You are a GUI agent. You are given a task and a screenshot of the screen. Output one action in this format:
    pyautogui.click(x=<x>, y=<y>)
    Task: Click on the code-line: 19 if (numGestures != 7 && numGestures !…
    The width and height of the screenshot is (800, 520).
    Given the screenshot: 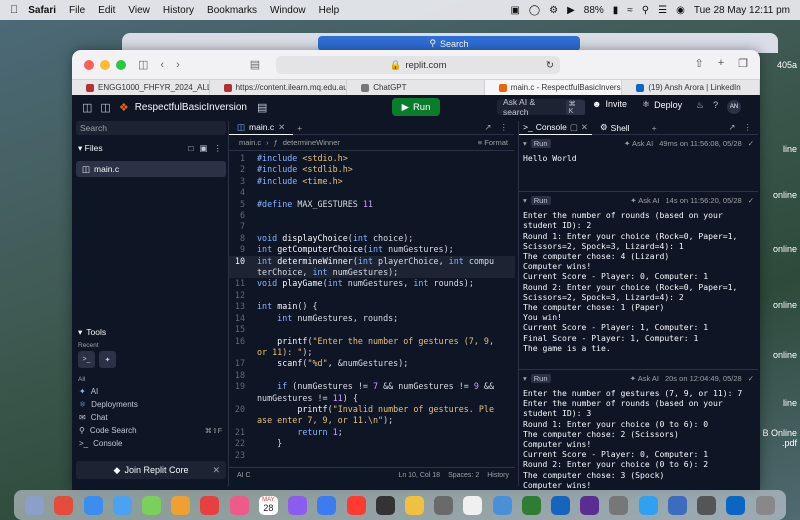 What is the action you would take?
    pyautogui.click(x=372, y=392)
    